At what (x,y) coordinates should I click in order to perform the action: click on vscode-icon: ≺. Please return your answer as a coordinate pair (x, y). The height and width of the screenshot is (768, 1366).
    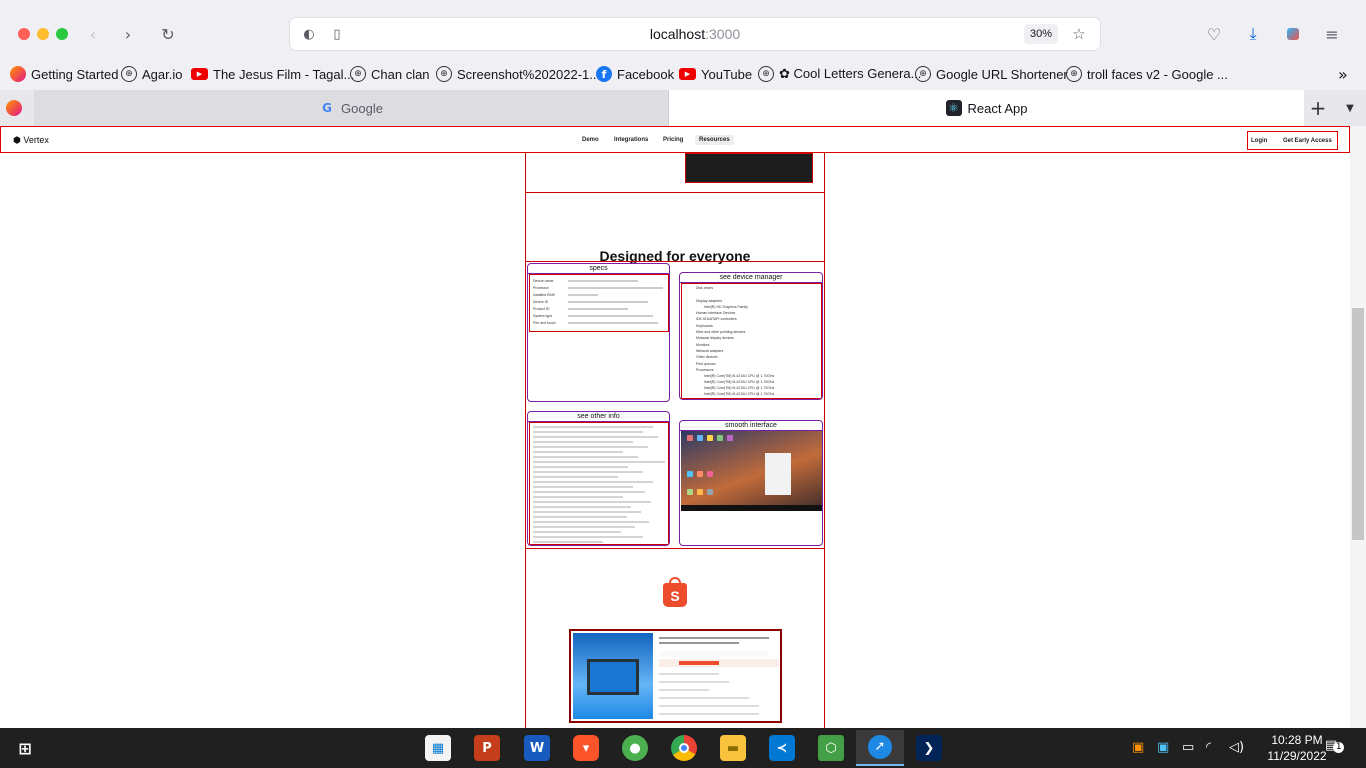
    Looking at the image, I should click on (782, 748).